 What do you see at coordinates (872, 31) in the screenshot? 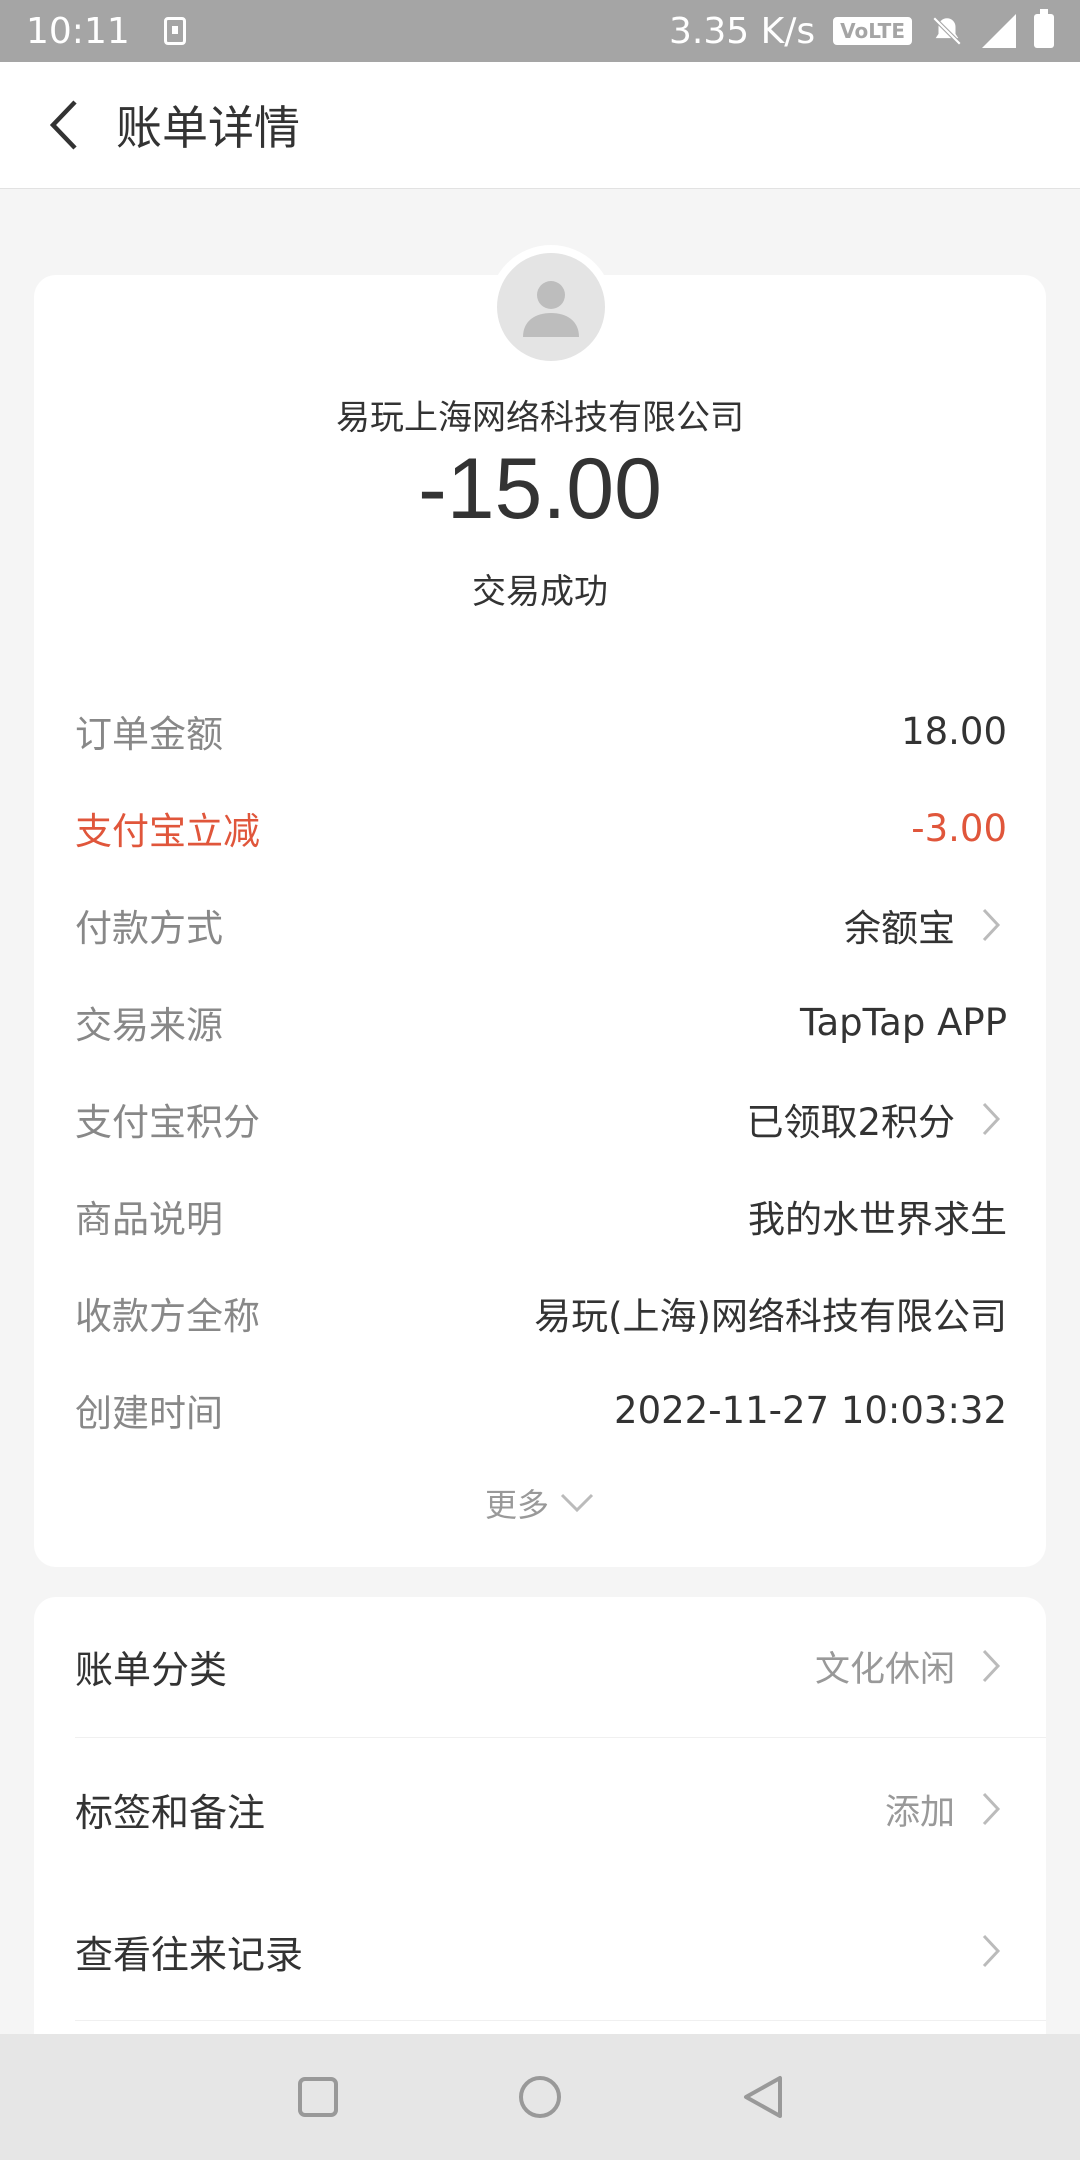
I see `volte-icon: VoLTE` at bounding box center [872, 31].